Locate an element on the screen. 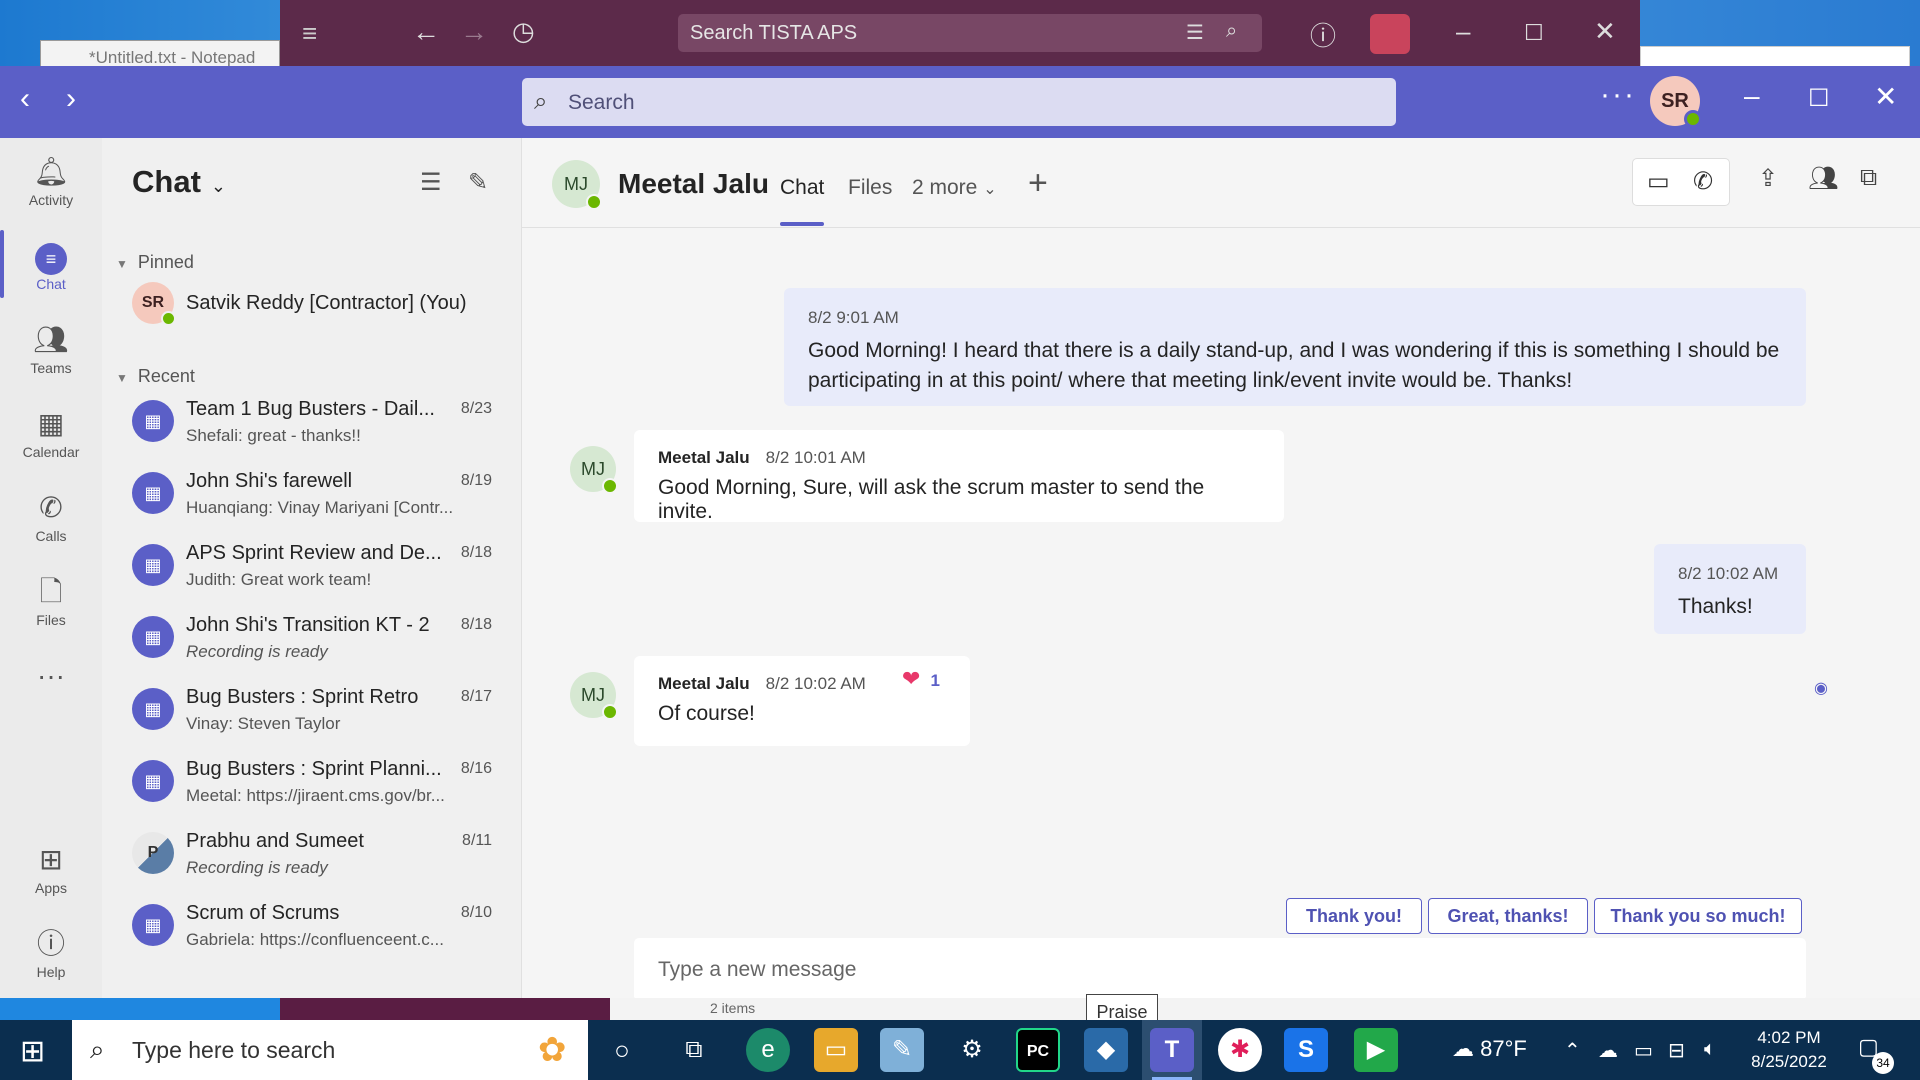 This screenshot has width=1920, height=1080. chat-date: 8/18 is located at coordinates (476, 624).